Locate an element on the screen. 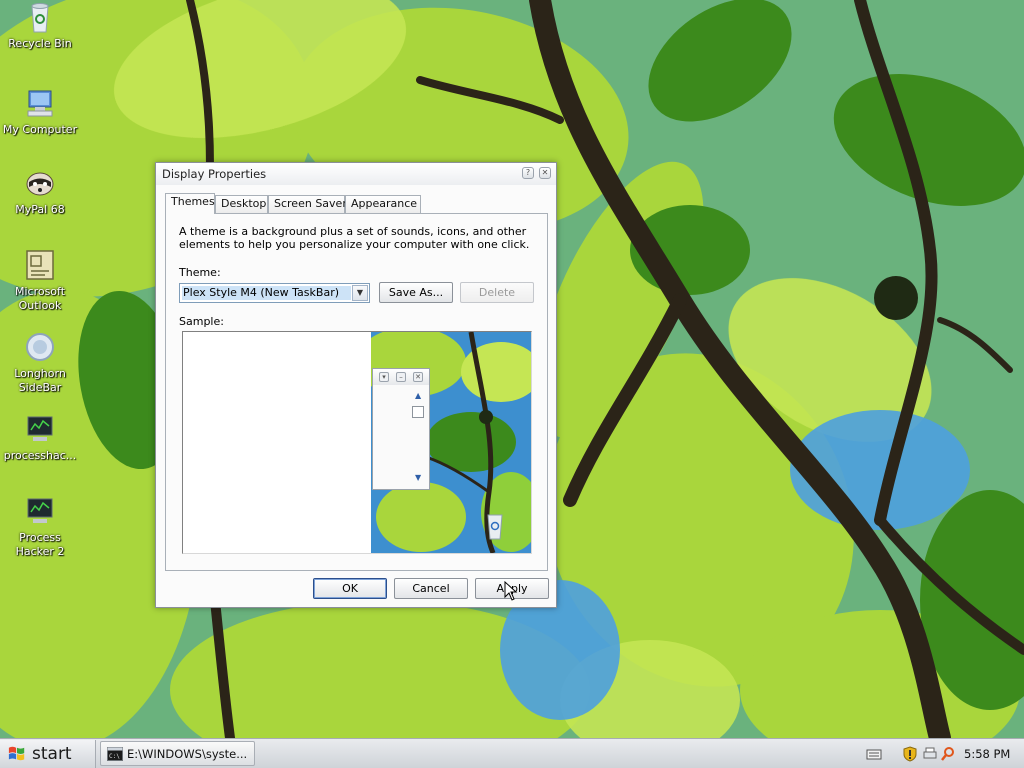 Image resolution: width=1024 pixels, height=768 pixels. sample-label: Sample: is located at coordinates (201, 321).